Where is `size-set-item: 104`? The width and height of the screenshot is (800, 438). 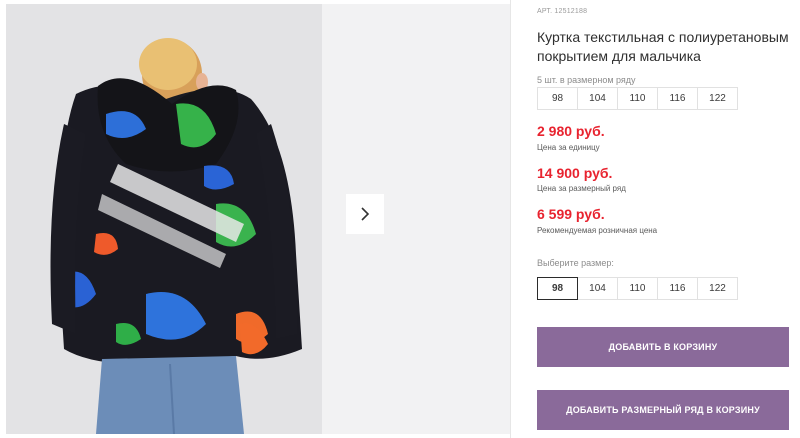 size-set-item: 104 is located at coordinates (597, 98).